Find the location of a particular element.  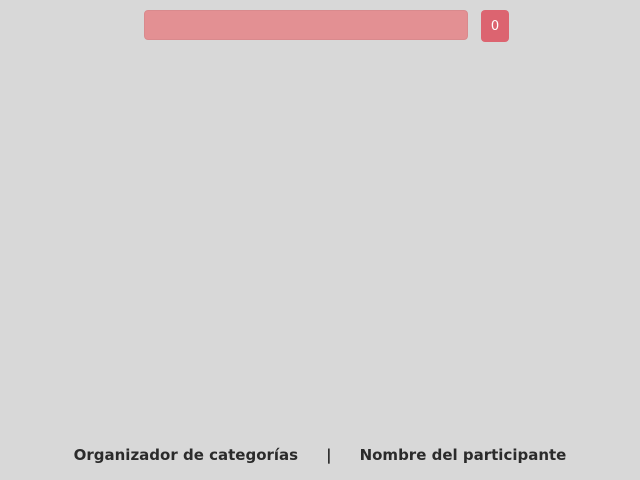

counter-badge: 0 is located at coordinates (495, 26).